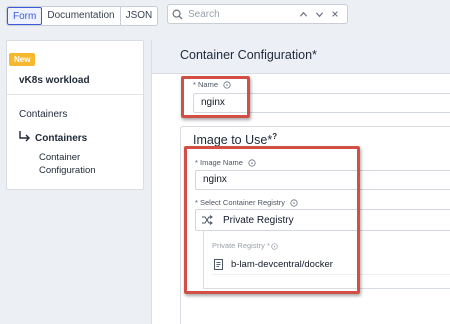 The image size is (450, 324). I want to click on sidebar-item-containers-active: Containers, so click(61, 138).